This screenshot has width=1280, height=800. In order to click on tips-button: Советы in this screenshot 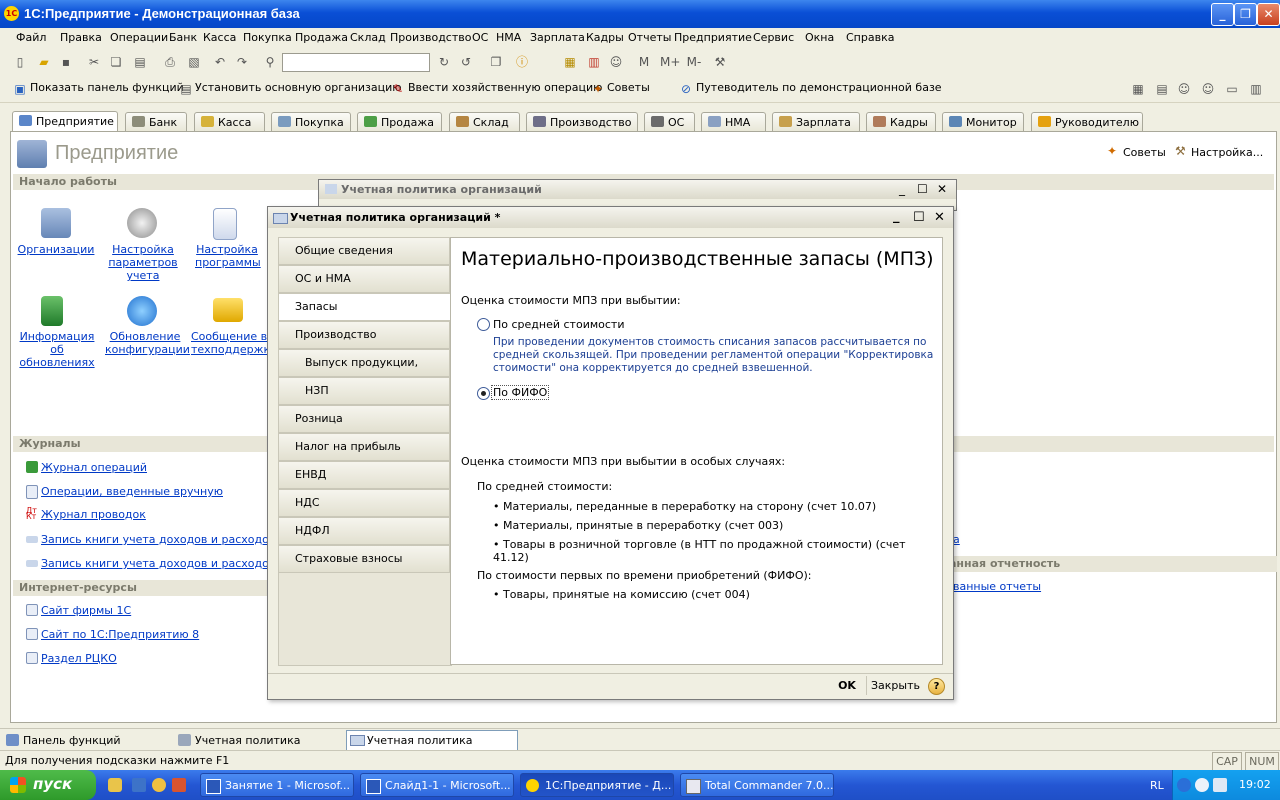, I will do `click(628, 87)`.